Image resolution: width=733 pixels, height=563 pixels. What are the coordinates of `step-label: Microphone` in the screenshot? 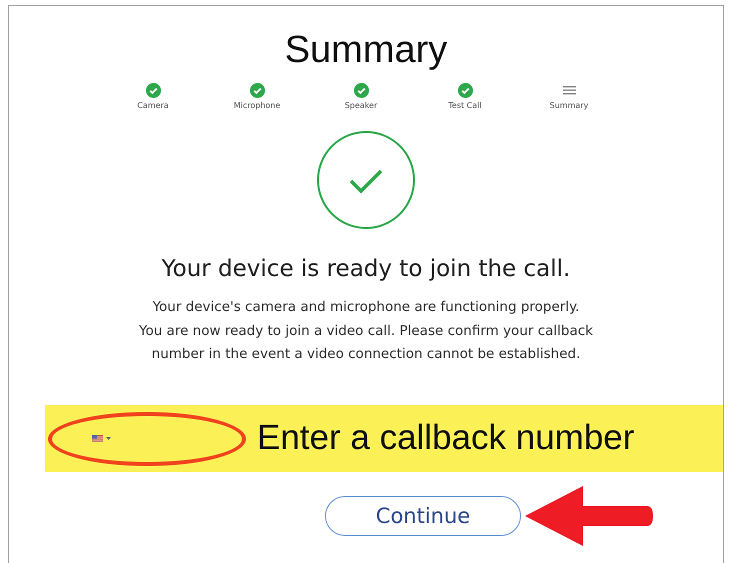 It's located at (257, 105).